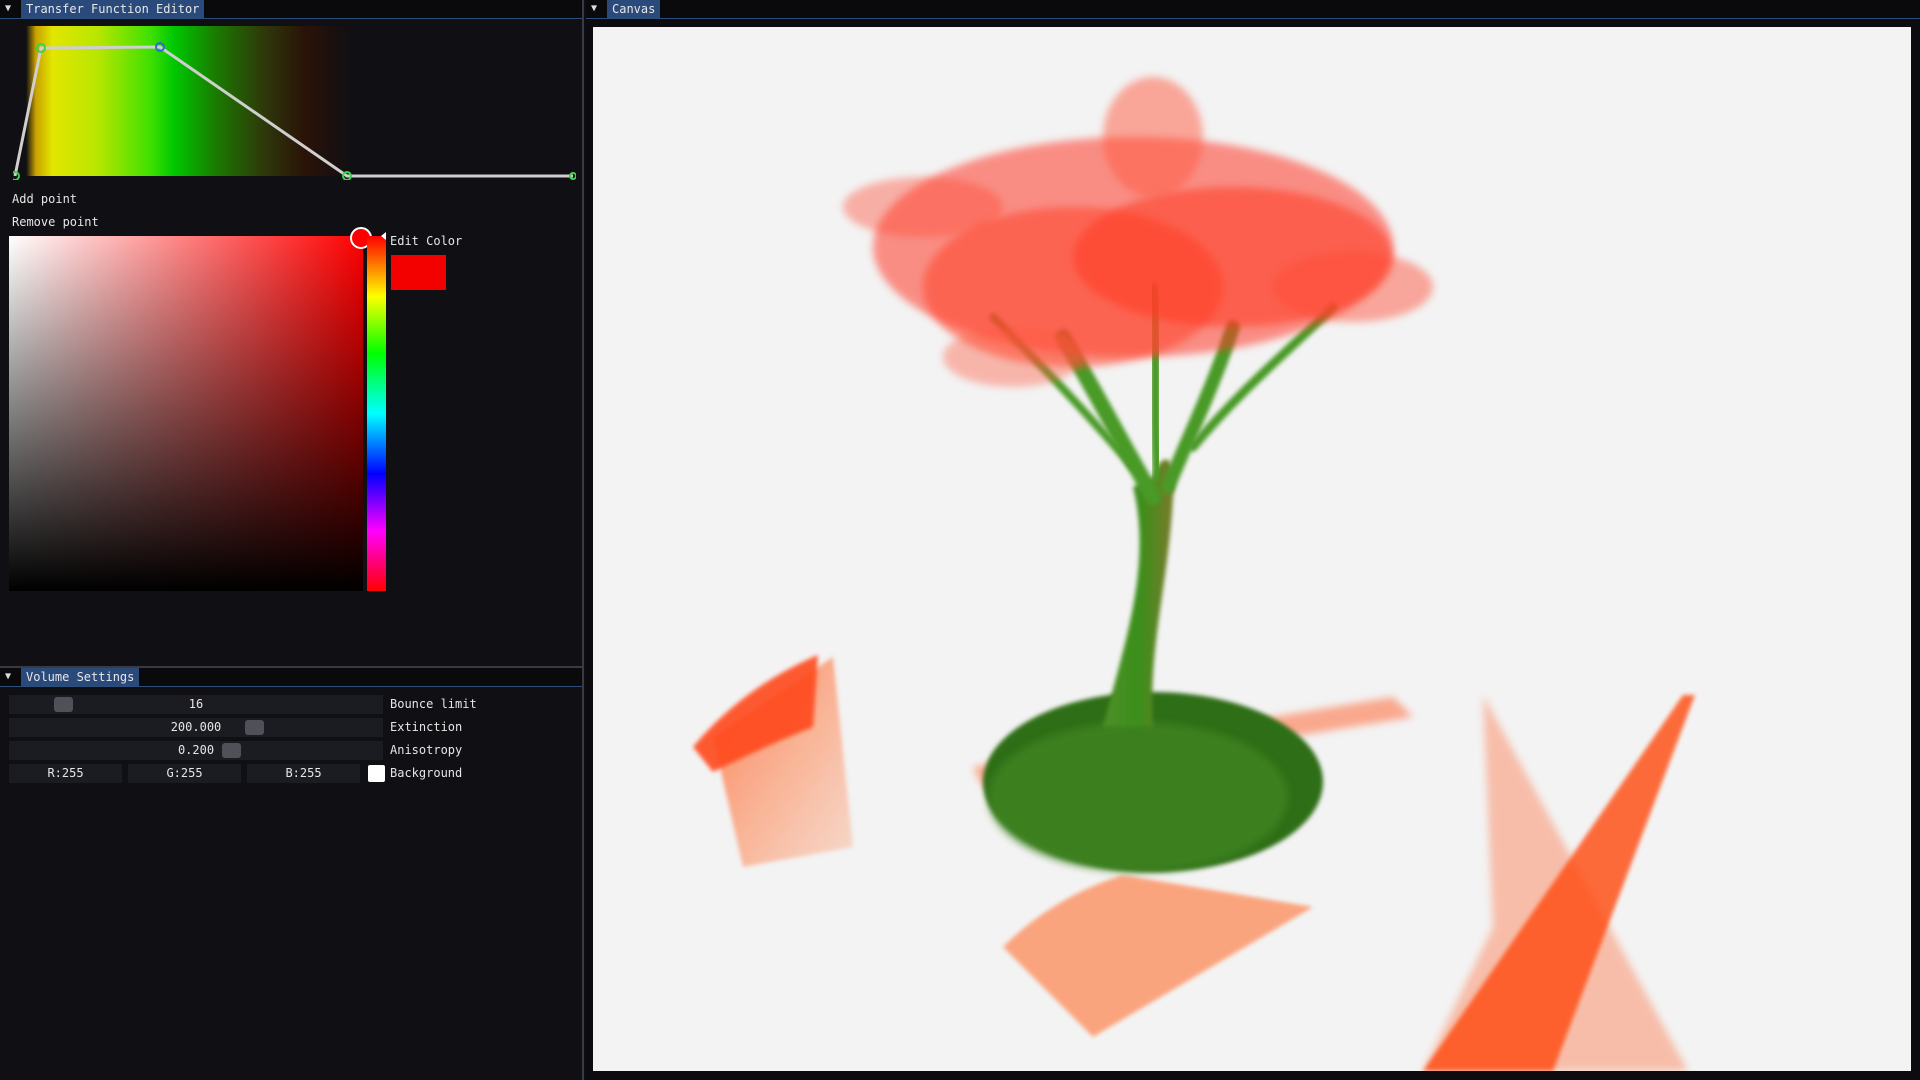 This screenshot has width=1920, height=1080. Describe the element at coordinates (303, 773) in the screenshot. I see `background-b-field: B:255` at that location.